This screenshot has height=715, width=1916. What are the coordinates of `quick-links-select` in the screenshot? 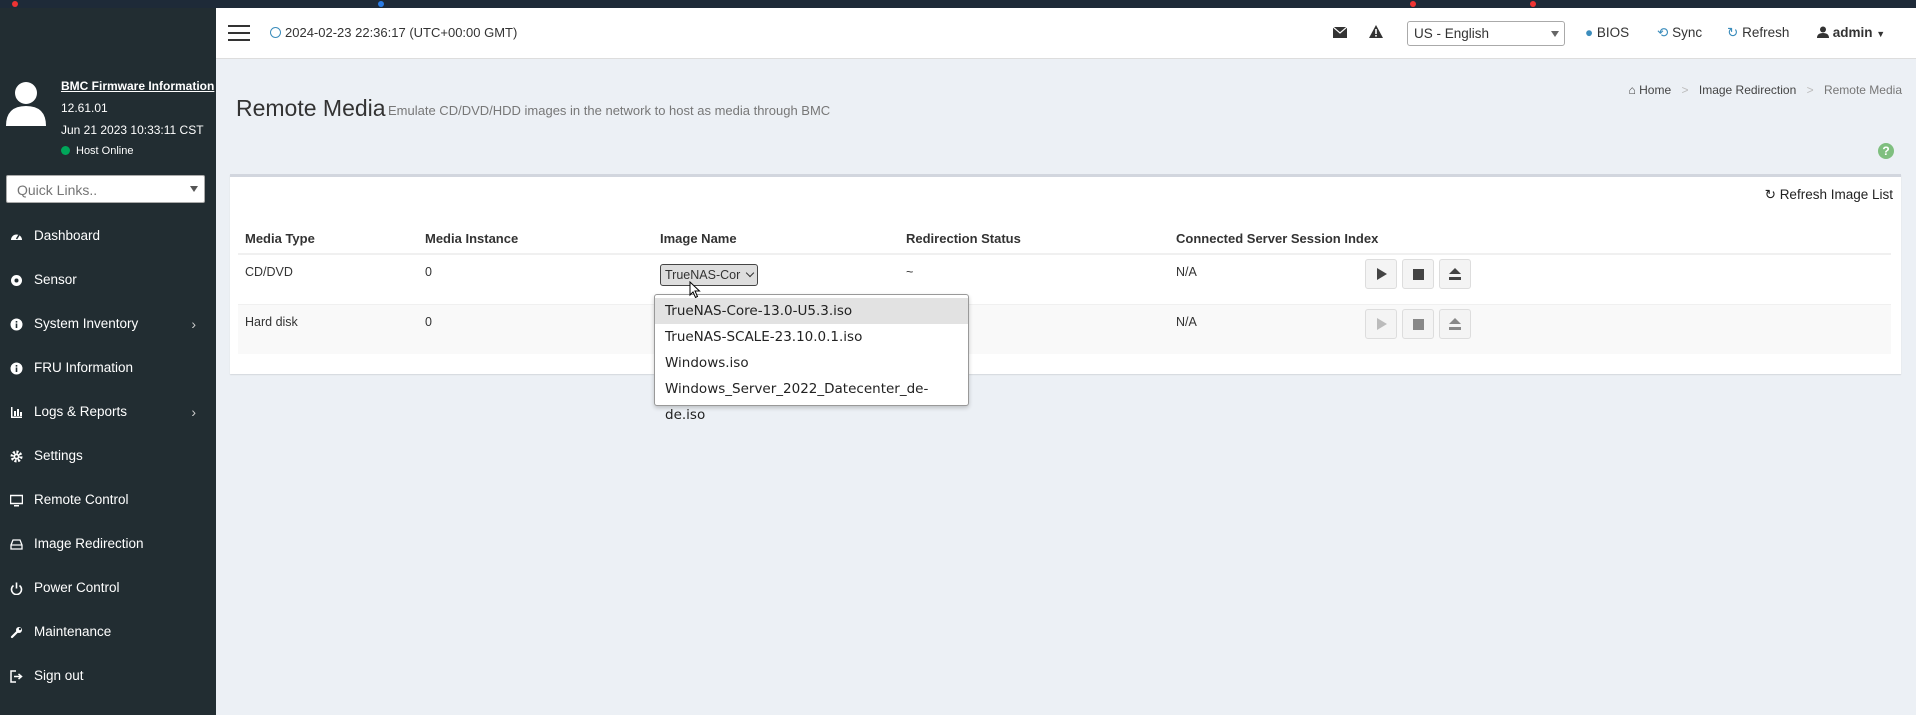 It's located at (105, 189).